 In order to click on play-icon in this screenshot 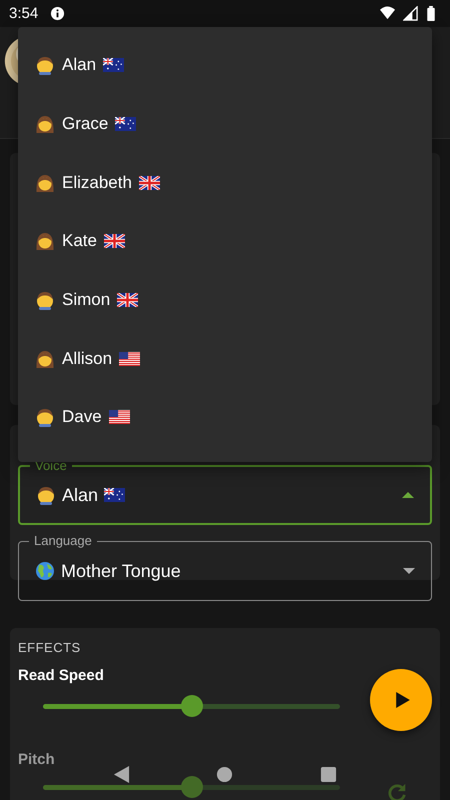, I will do `click(403, 700)`.